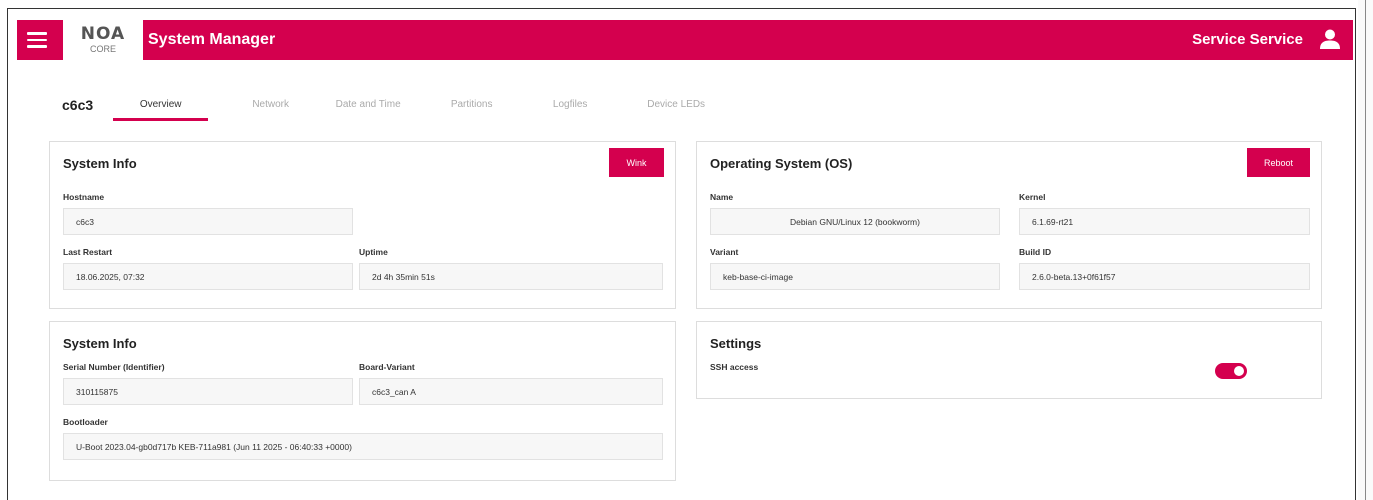 This screenshot has width=1373, height=500. What do you see at coordinates (78, 105) in the screenshot?
I see `device-name: c6c3` at bounding box center [78, 105].